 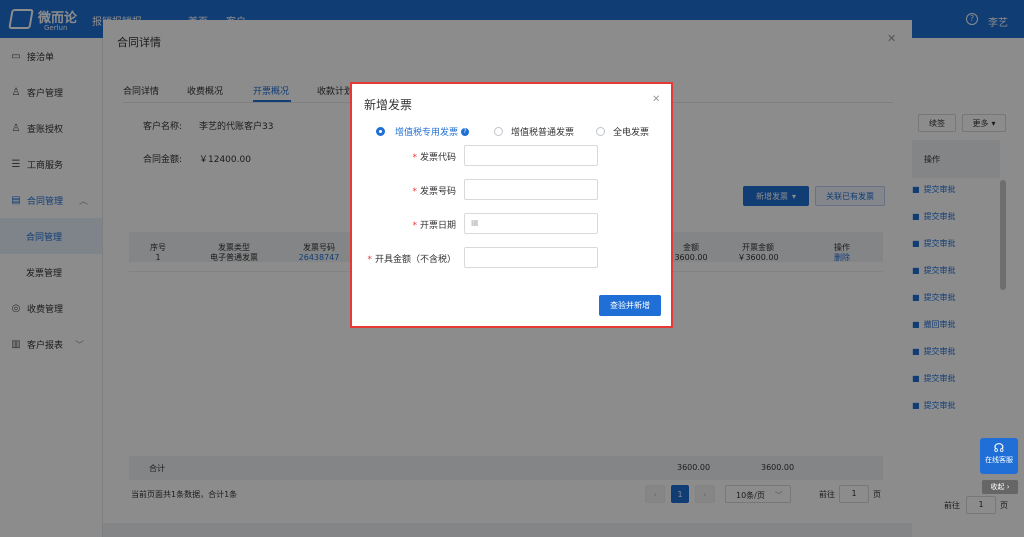 I want to click on invoice-amount-label: * 开具金额（不含税）, so click(x=411, y=260).